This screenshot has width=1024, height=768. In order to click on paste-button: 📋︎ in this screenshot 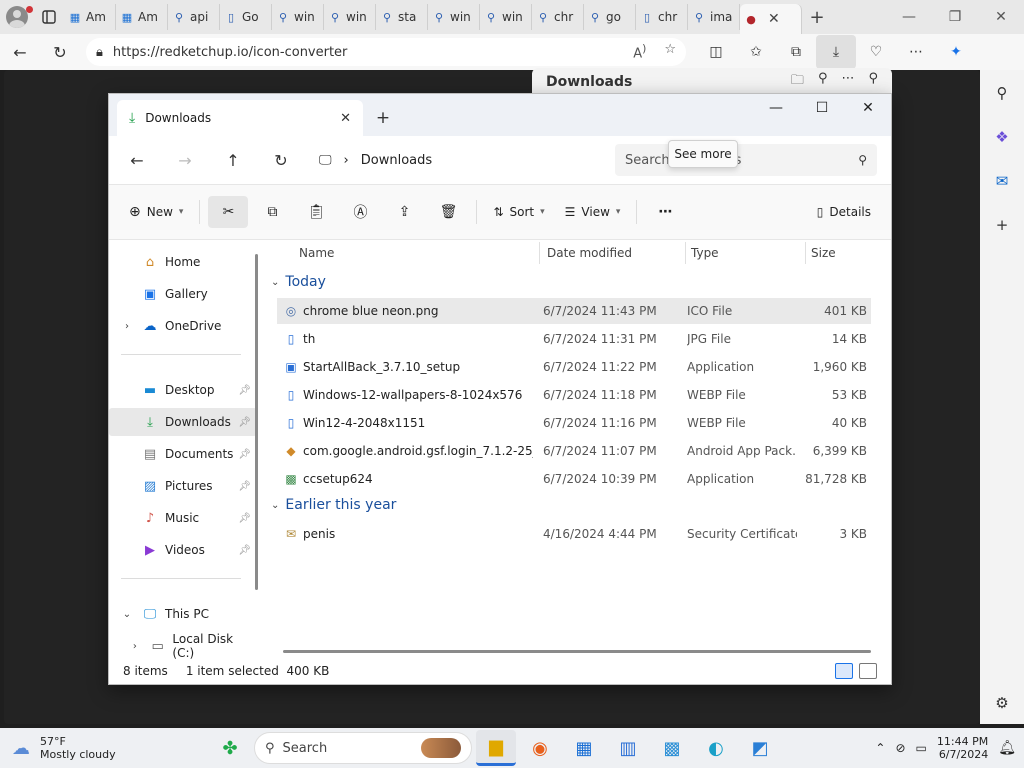, I will do `click(316, 212)`.